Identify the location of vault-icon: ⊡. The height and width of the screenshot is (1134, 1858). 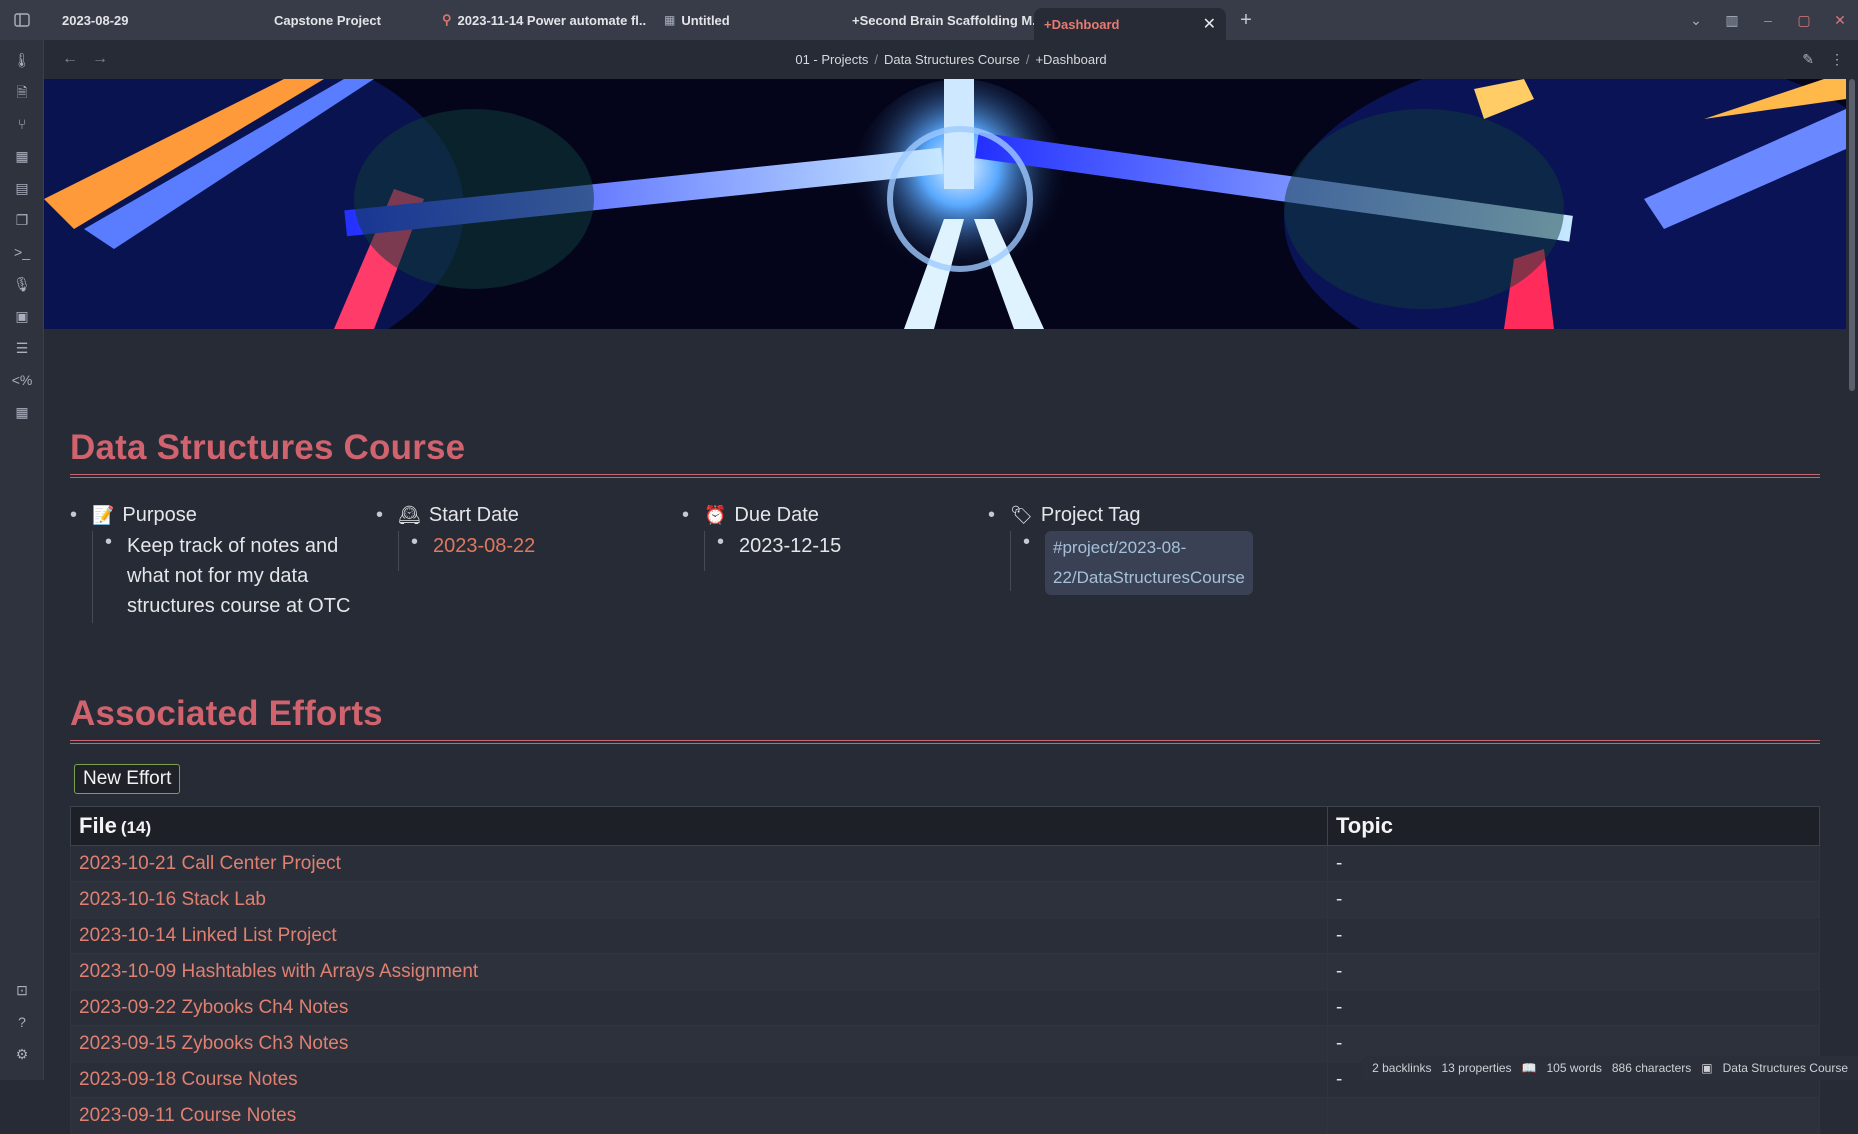
(22, 990).